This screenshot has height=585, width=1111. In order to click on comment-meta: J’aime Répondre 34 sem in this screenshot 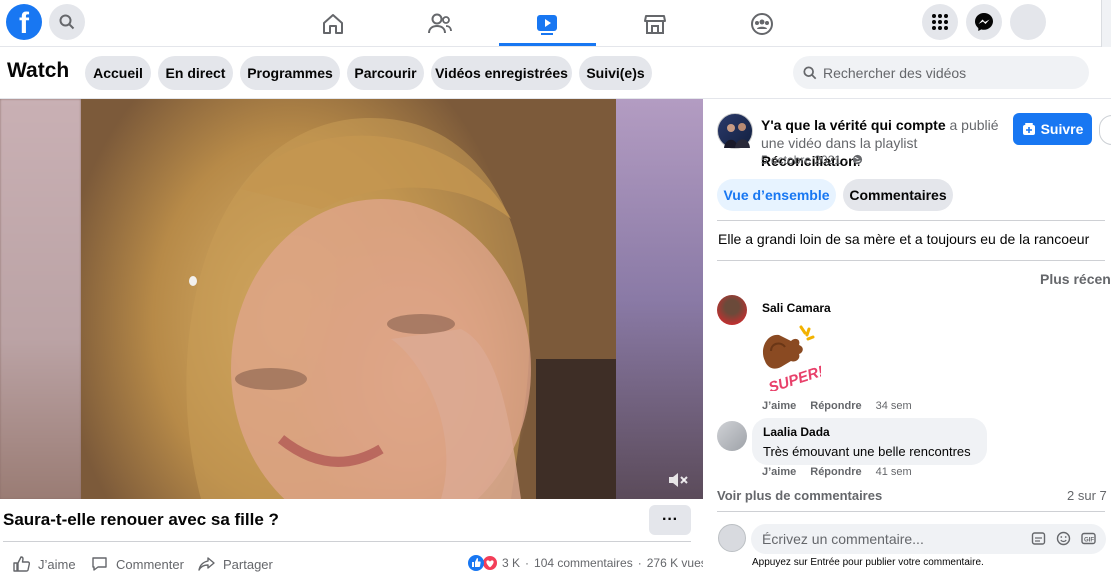, I will do `click(837, 406)`.